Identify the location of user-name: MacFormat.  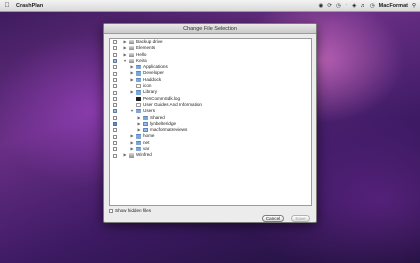
(393, 6).